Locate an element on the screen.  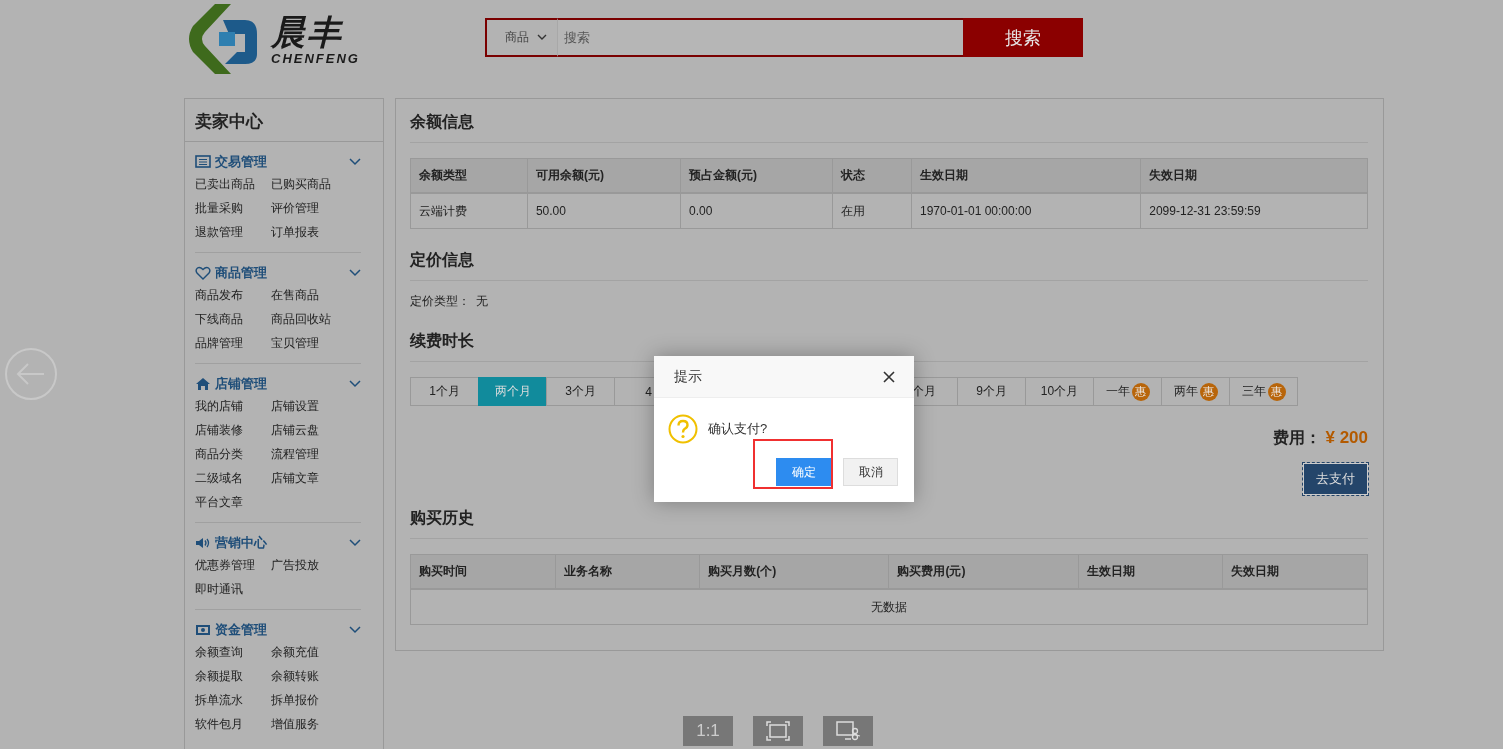
section-heading: 定价信息 is located at coordinates (889, 259).